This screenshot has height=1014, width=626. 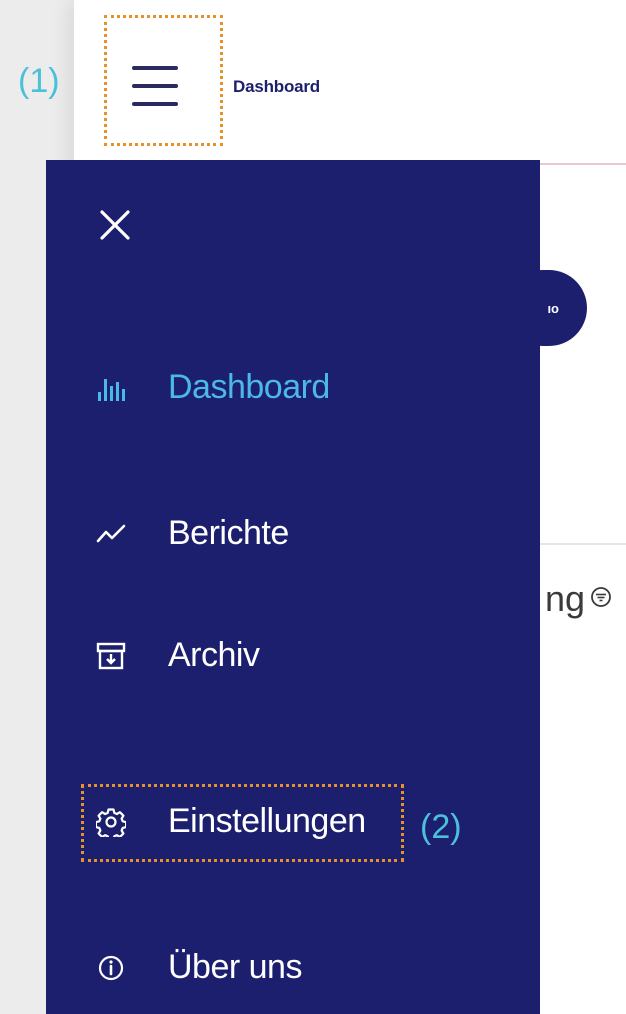 I want to click on sidebar-item-label: Archiv, so click(x=214, y=655).